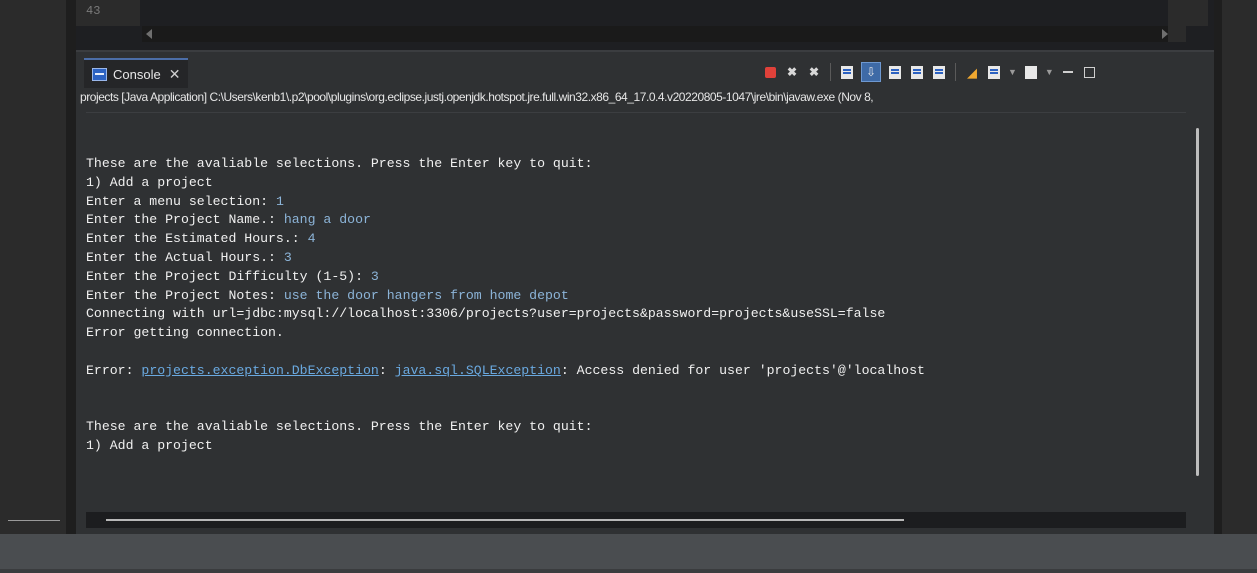 Image resolution: width=1257 pixels, height=573 pixels. Describe the element at coordinates (505, 239) in the screenshot. I see `console-line: Enter the Estimated Hours.: 4` at that location.